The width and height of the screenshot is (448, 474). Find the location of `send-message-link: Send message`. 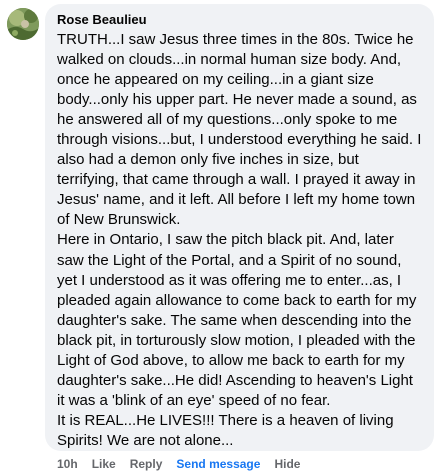

send-message-link: Send message is located at coordinates (218, 464).